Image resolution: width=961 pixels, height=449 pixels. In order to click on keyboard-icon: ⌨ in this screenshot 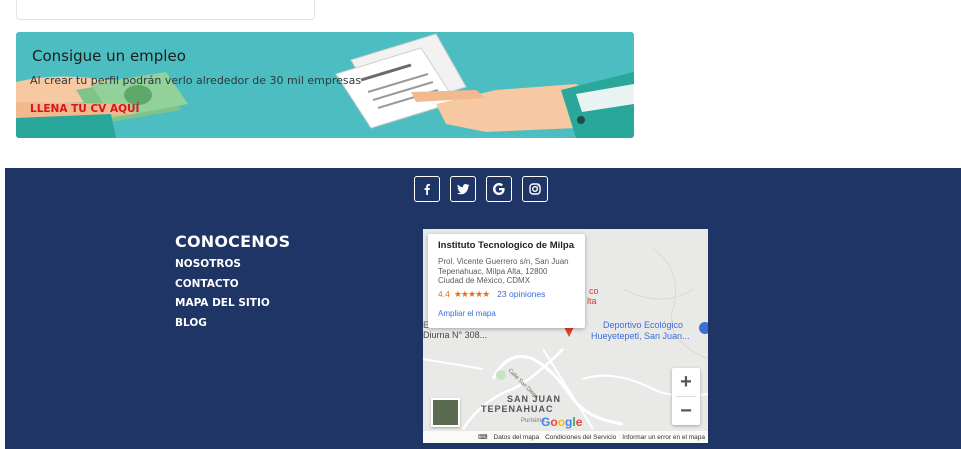, I will do `click(482, 437)`.